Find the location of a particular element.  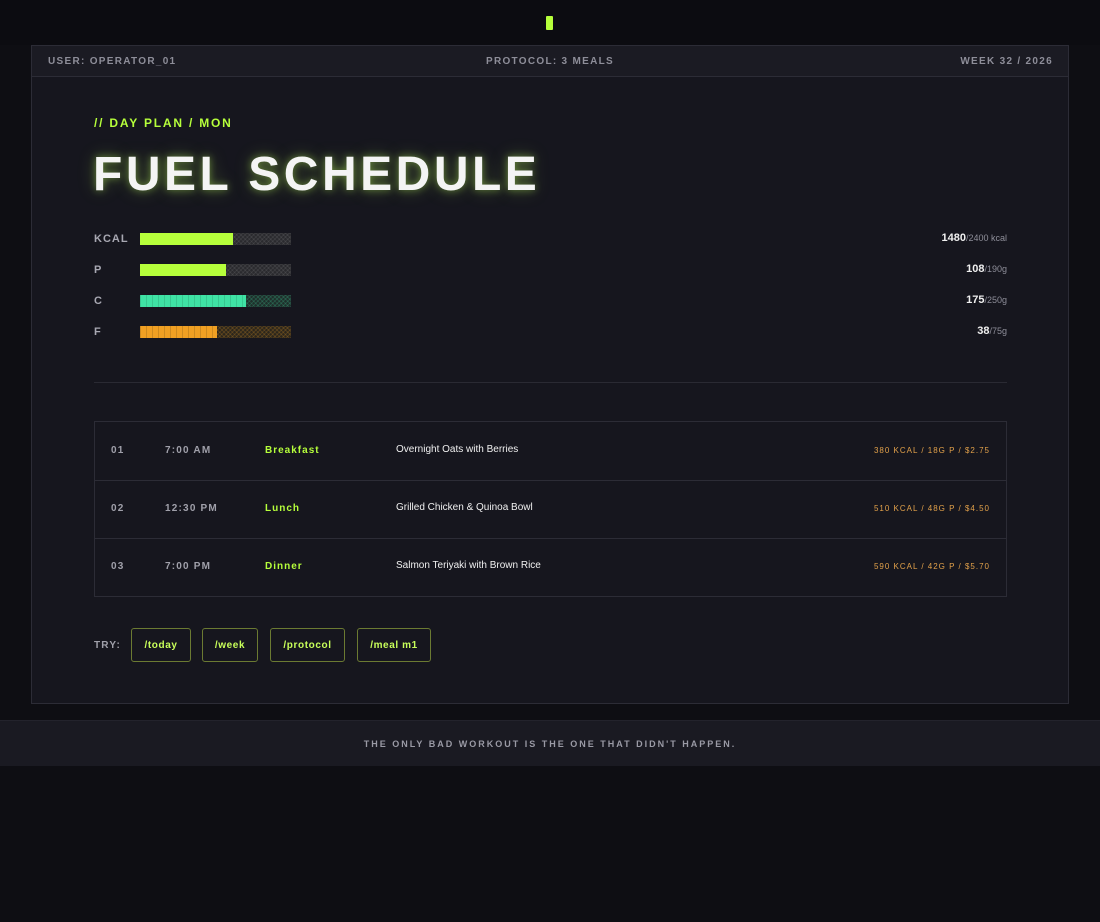

protocol-label: PROTOCOL: 3 MEALS is located at coordinates (550, 61).